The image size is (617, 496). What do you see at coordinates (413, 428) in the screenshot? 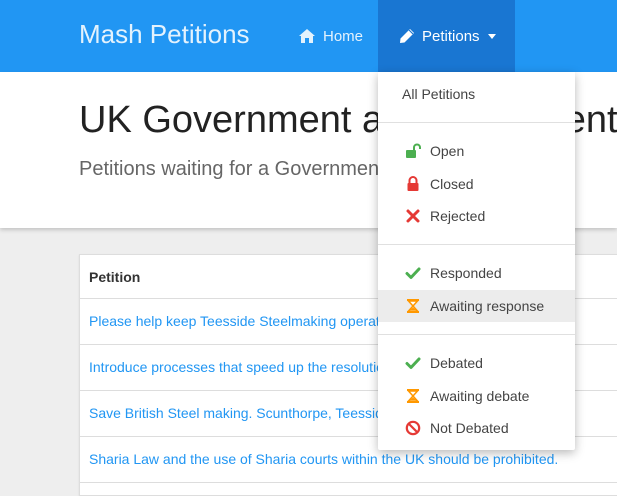
I see `ban-icon` at bounding box center [413, 428].